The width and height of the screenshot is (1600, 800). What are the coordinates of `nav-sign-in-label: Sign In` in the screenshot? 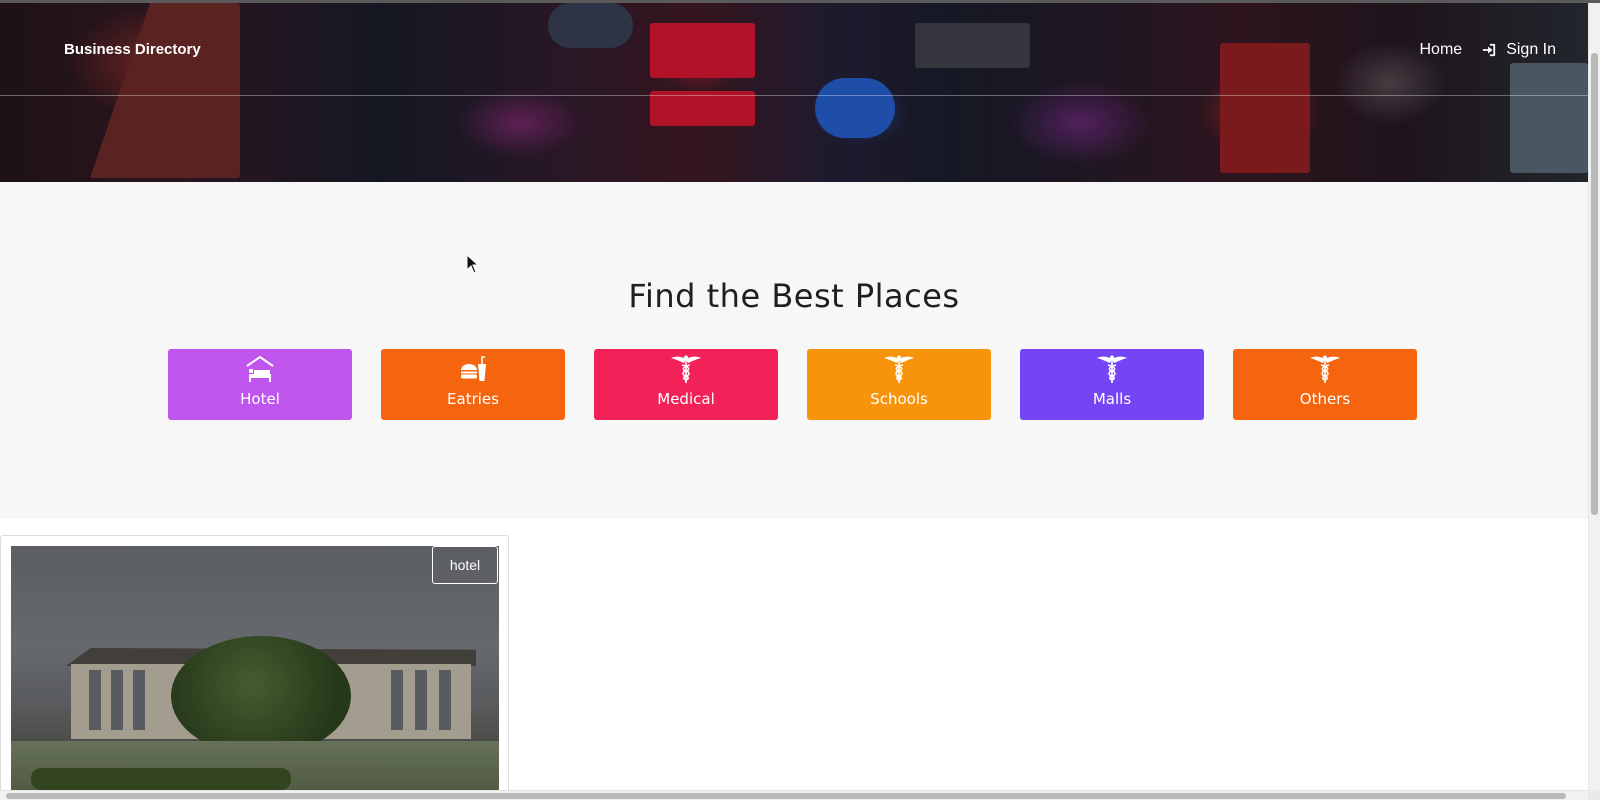 It's located at (1531, 49).